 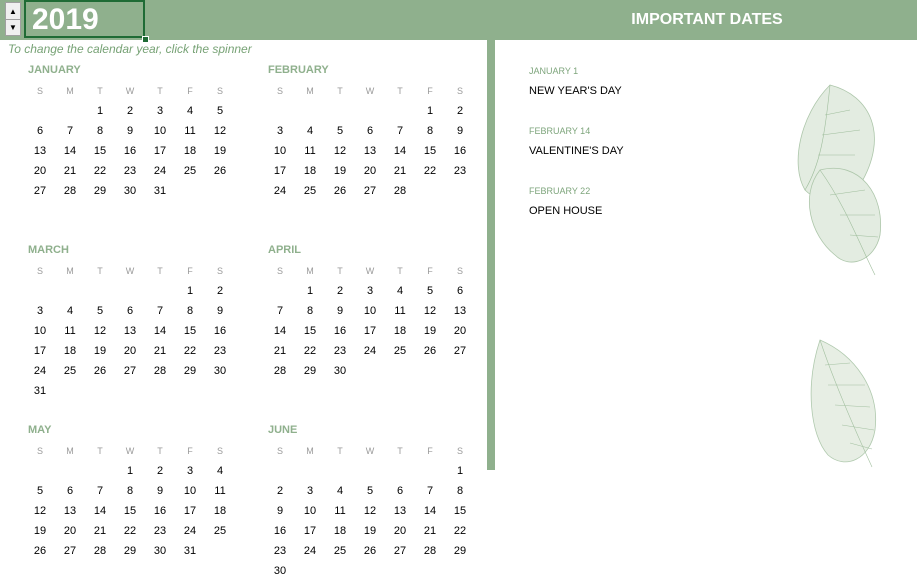 I want to click on calendar-day: 24, so click(x=280, y=191).